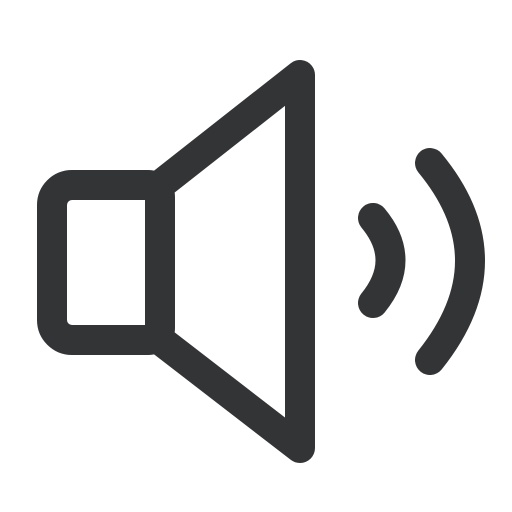 The height and width of the screenshot is (512, 512). Describe the element at coordinates (450, 261) in the screenshot. I see `sound-wave-large` at that location.